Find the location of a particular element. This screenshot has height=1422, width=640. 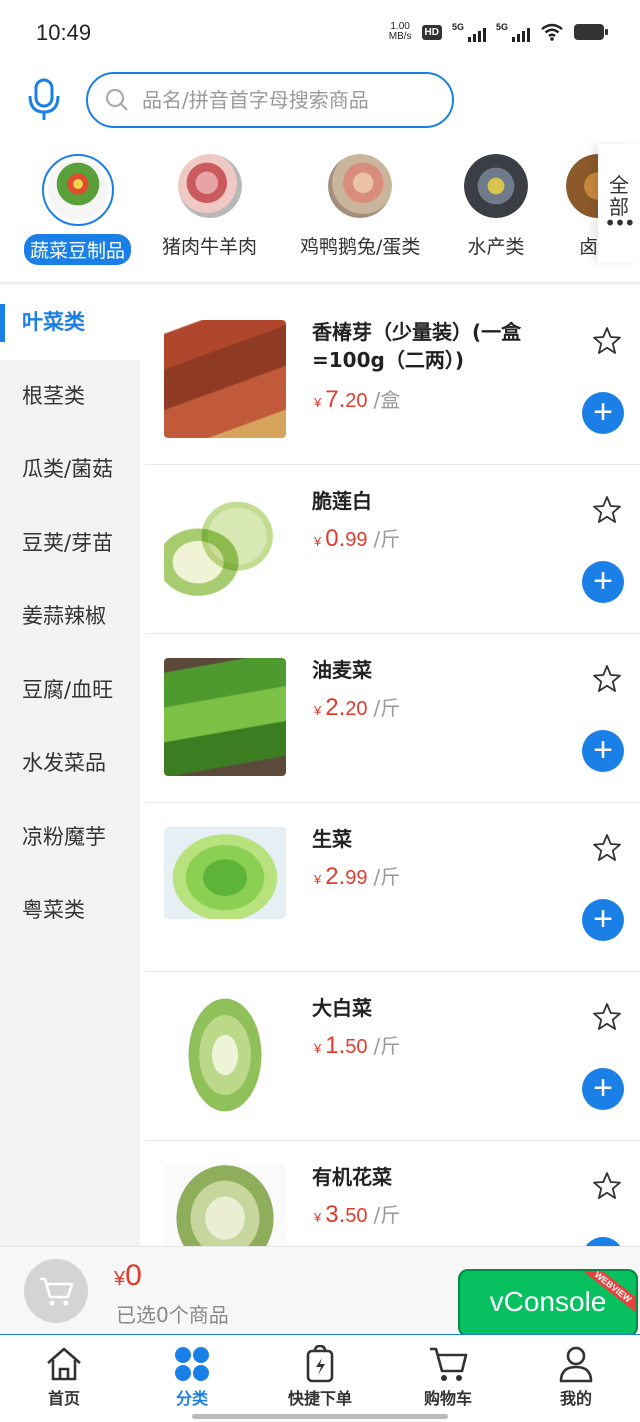

sidebar-item-soaked: 水发菜品 is located at coordinates (70, 764).